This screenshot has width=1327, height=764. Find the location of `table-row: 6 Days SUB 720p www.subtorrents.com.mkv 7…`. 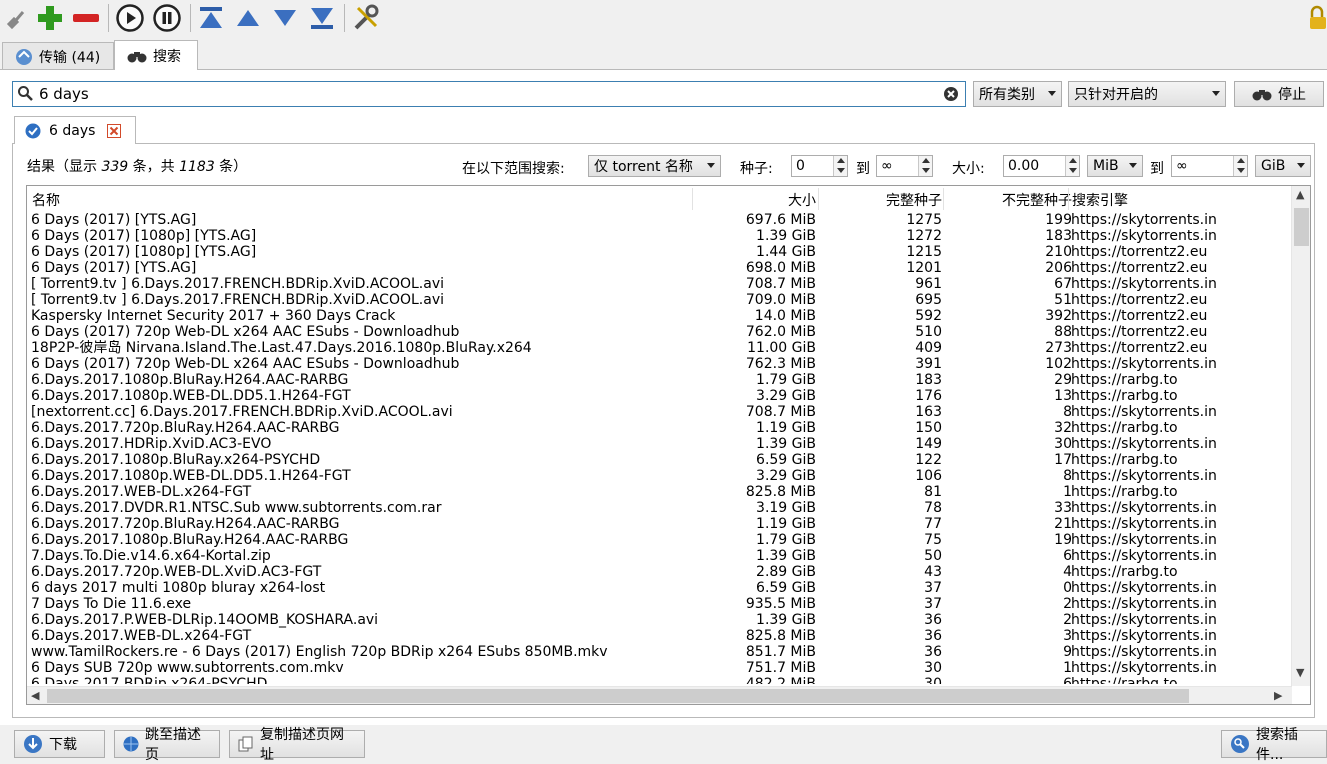

table-row: 6 Days SUB 720p www.subtorrents.com.mkv 7… is located at coordinates (659, 668).